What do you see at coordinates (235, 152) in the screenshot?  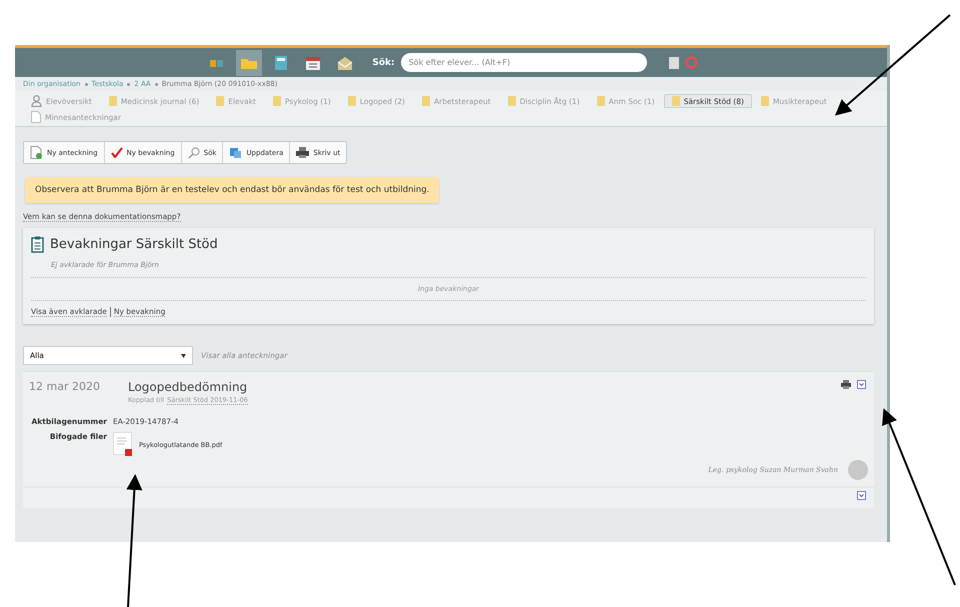 I see `refresh-icon` at bounding box center [235, 152].